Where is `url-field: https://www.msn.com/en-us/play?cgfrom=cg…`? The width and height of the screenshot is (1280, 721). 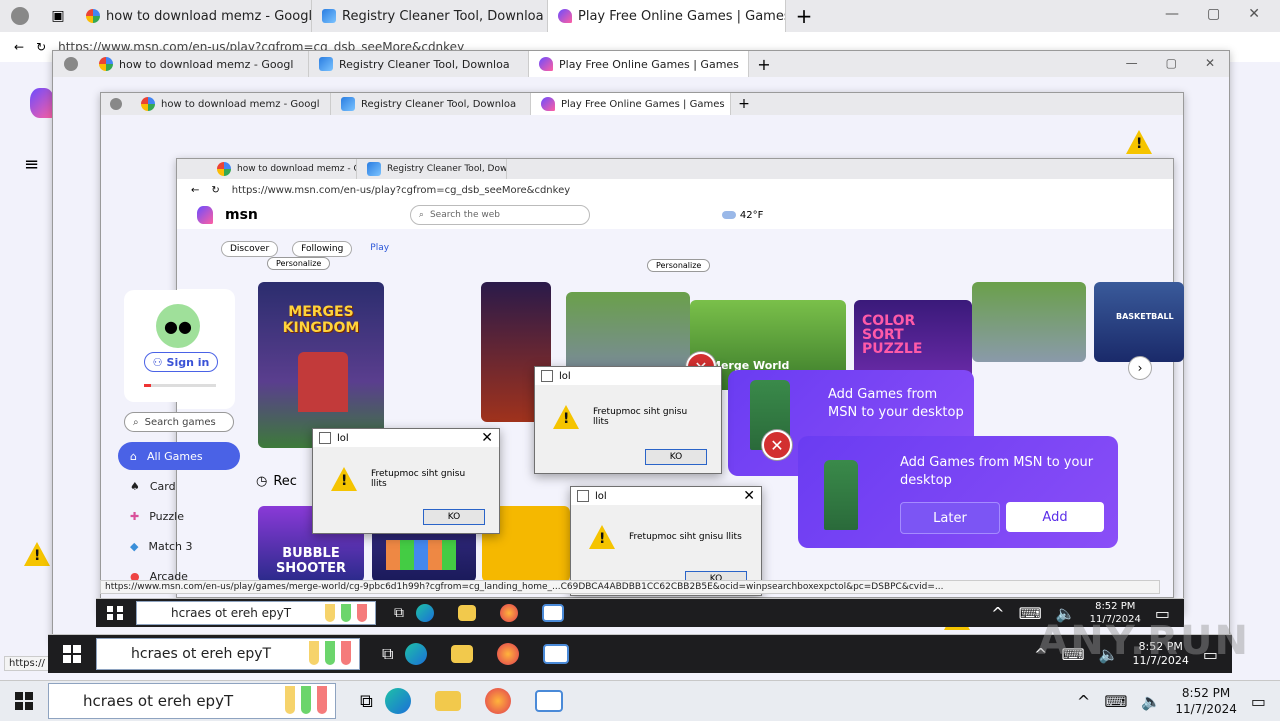 url-field: https://www.msn.com/en-us/play?cgfrom=cg… is located at coordinates (401, 190).